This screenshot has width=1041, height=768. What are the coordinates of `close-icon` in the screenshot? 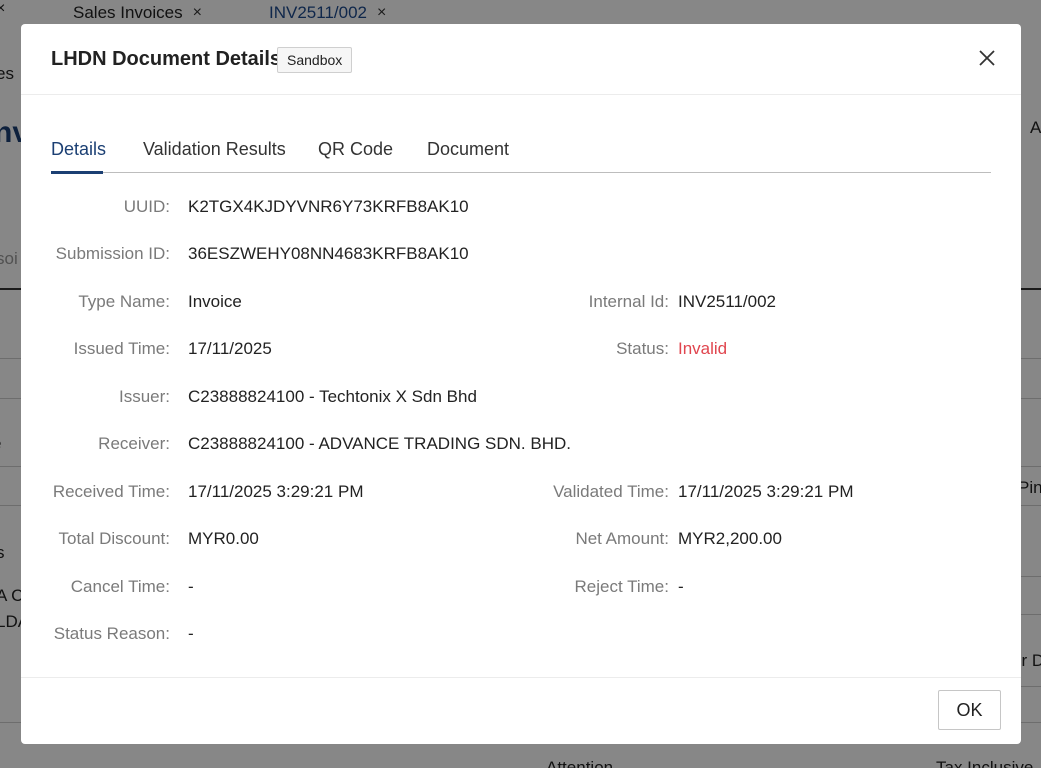 It's located at (987, 58).